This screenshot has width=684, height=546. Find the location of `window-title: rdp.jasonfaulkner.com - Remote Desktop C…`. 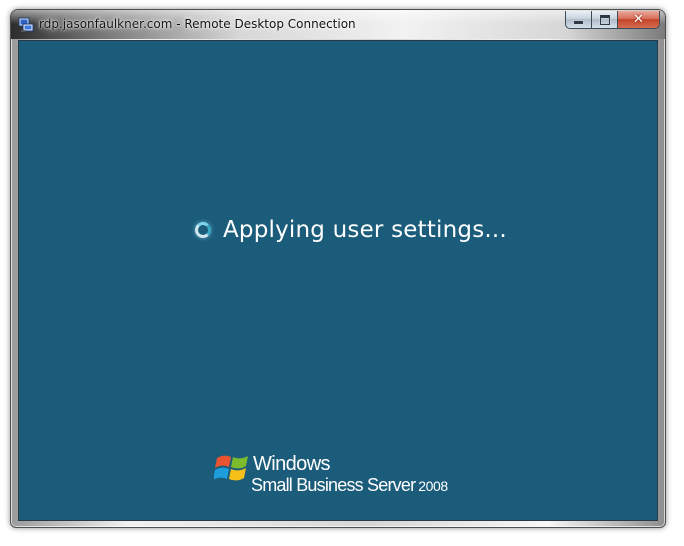

window-title: rdp.jasonfaulkner.com - Remote Desktop C… is located at coordinates (197, 24).